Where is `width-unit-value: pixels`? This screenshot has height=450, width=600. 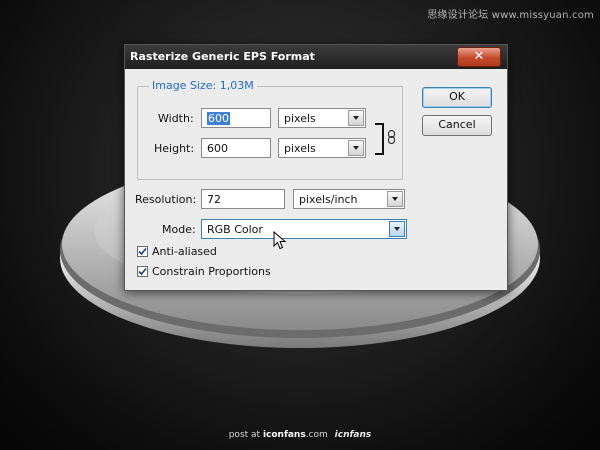
width-unit-value: pixels is located at coordinates (300, 118).